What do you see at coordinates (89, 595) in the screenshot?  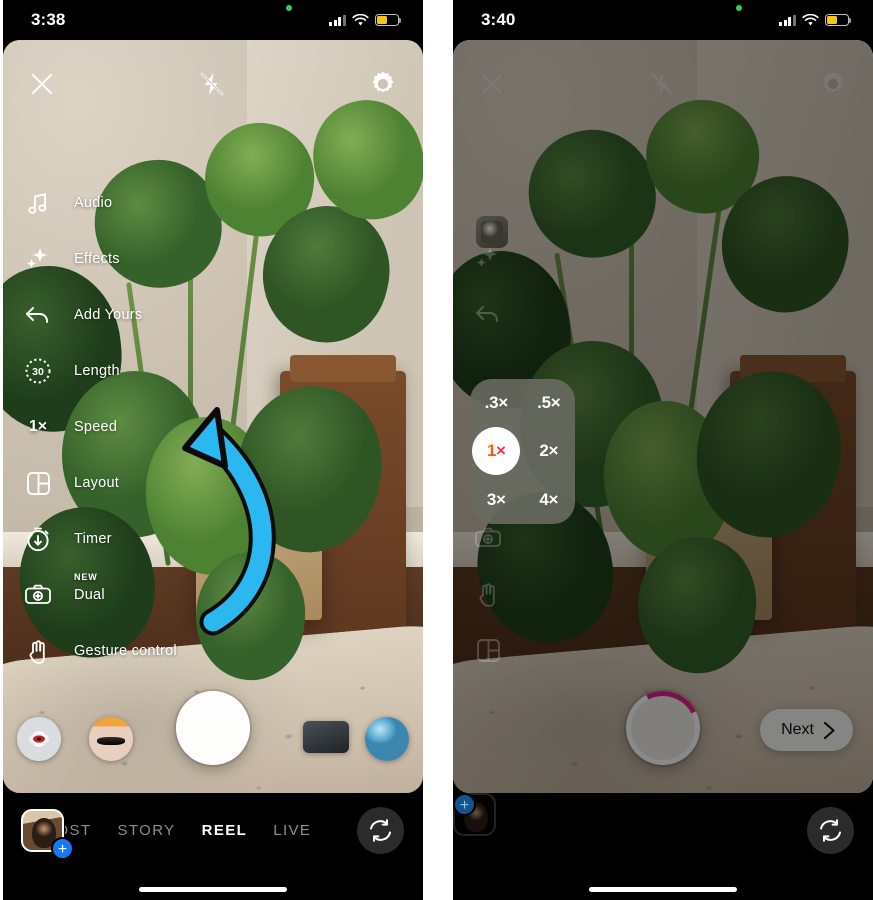 I see `menu-item-text: Dual` at bounding box center [89, 595].